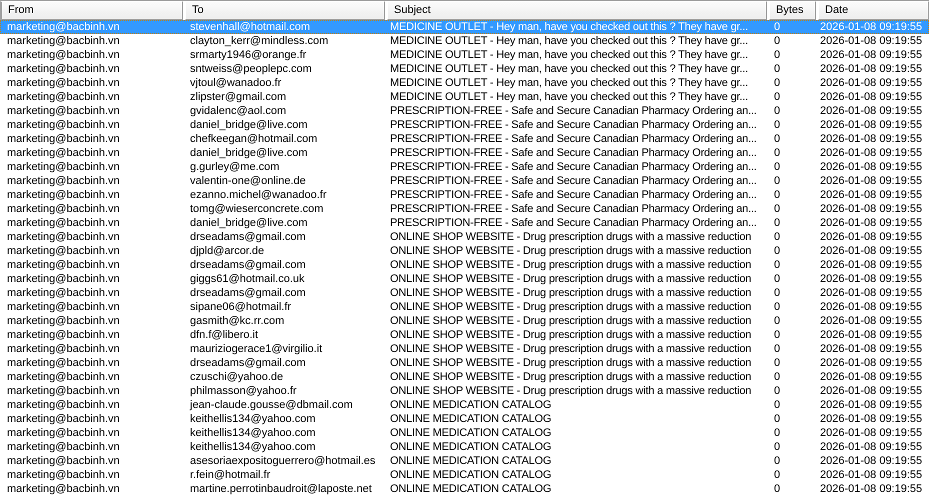 The height and width of the screenshot is (499, 929). What do you see at coordinates (256, 209) in the screenshot?
I see `table-cell-text: tomg@wieserconcrete.com` at bounding box center [256, 209].